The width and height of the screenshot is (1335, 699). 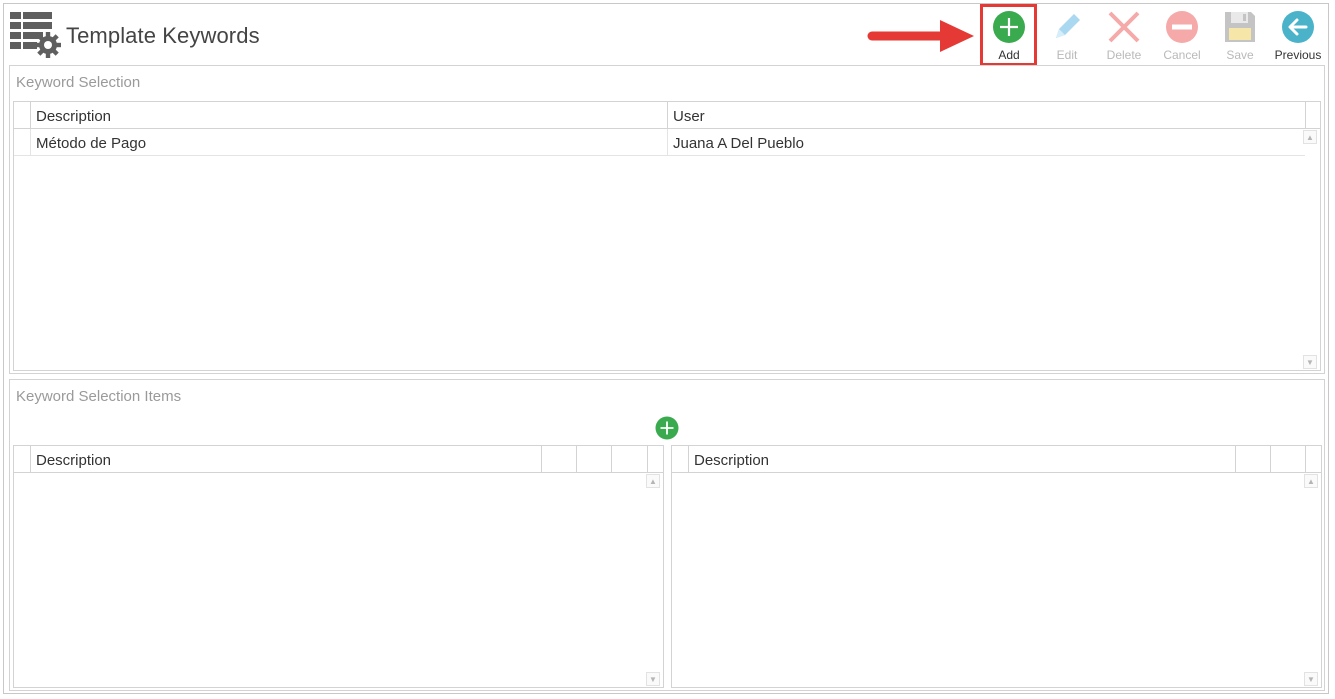 I want to click on edit-label: Edit, so click(x=1067, y=55).